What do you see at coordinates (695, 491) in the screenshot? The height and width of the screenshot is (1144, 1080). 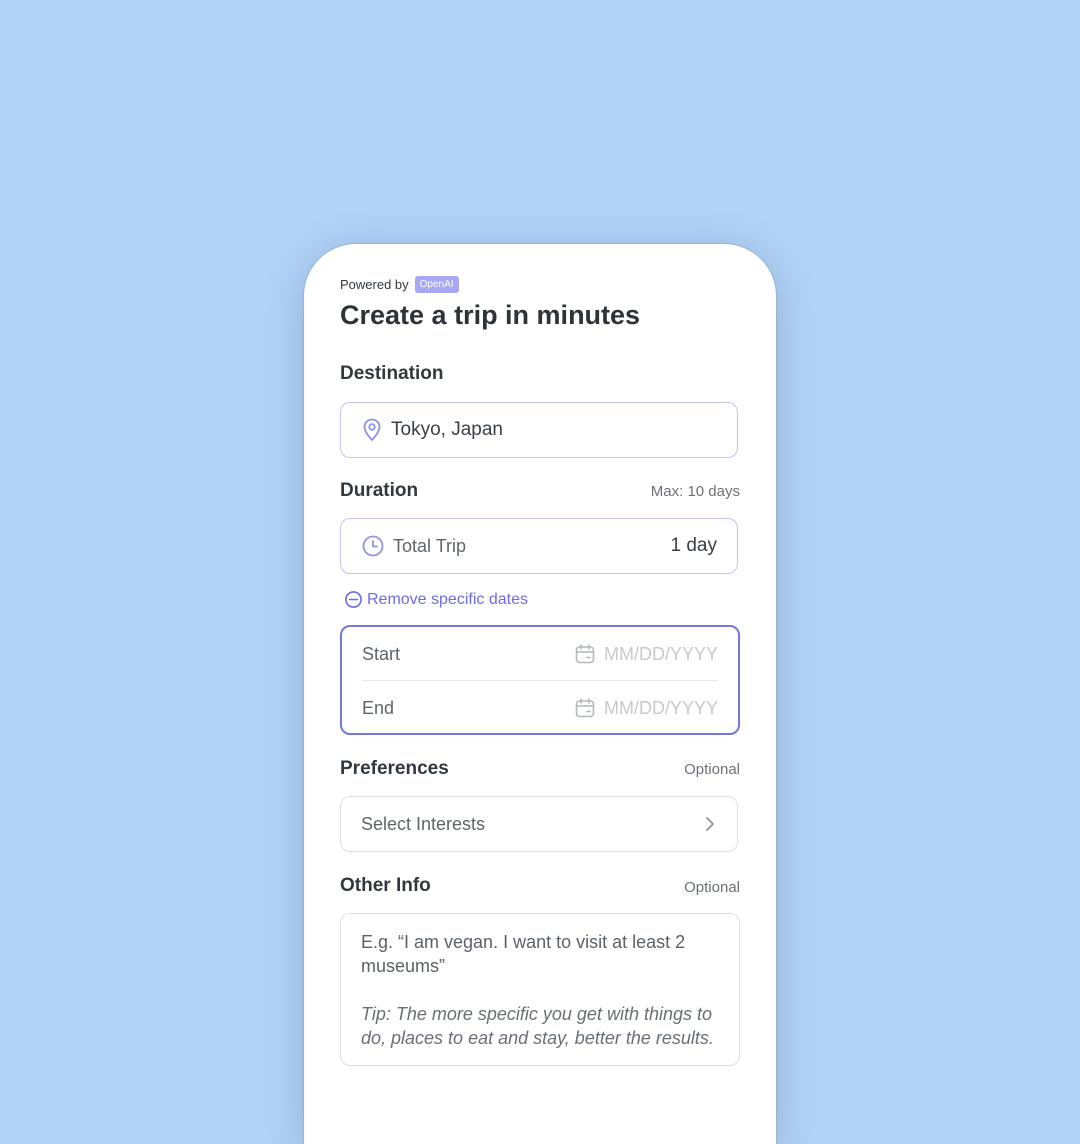 I see `duration-max-hint: Max: 10 days` at bounding box center [695, 491].